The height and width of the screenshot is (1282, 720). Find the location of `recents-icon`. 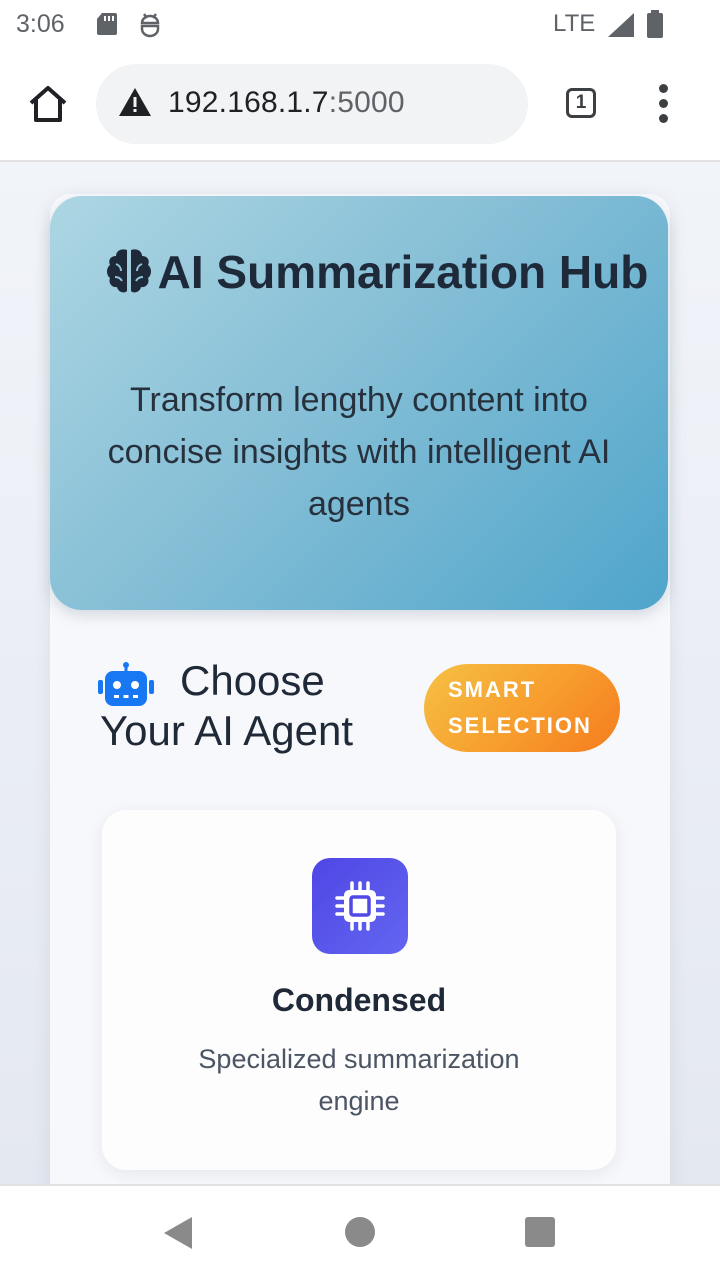

recents-icon is located at coordinates (540, 1232).